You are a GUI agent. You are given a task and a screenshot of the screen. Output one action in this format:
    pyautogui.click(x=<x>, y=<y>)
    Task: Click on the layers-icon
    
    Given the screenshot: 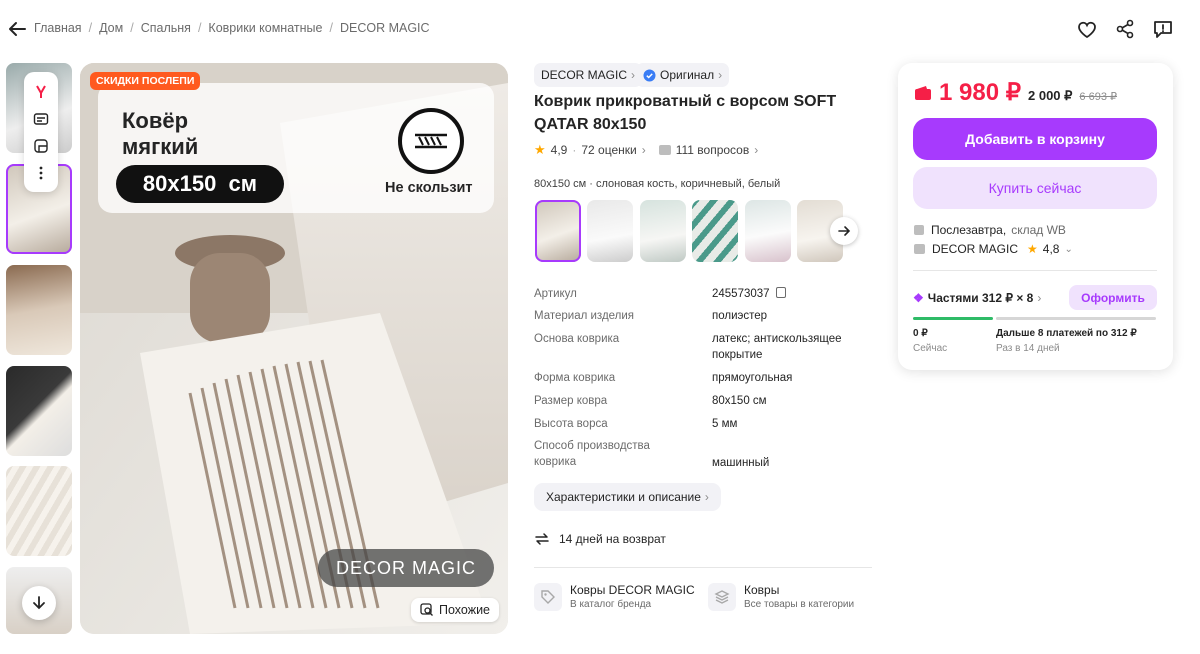 What is the action you would take?
    pyautogui.click(x=722, y=597)
    